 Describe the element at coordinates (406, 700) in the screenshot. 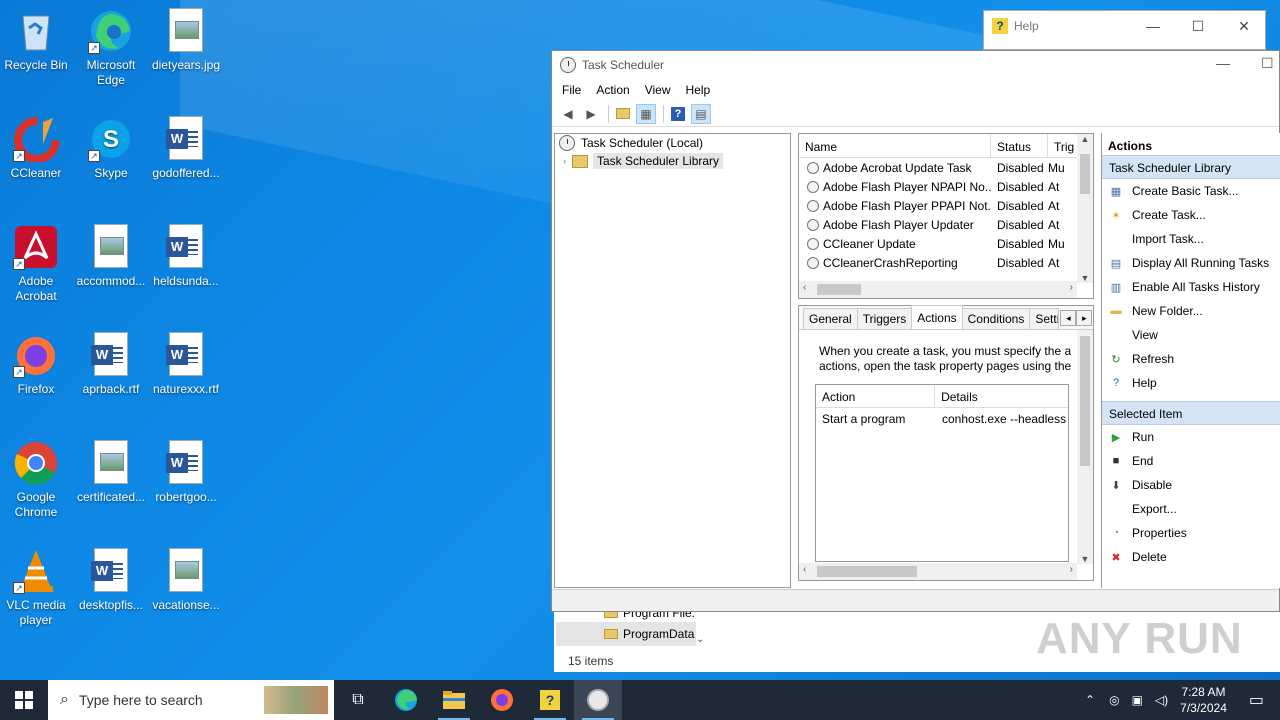

I see `taskbar-edge` at that location.